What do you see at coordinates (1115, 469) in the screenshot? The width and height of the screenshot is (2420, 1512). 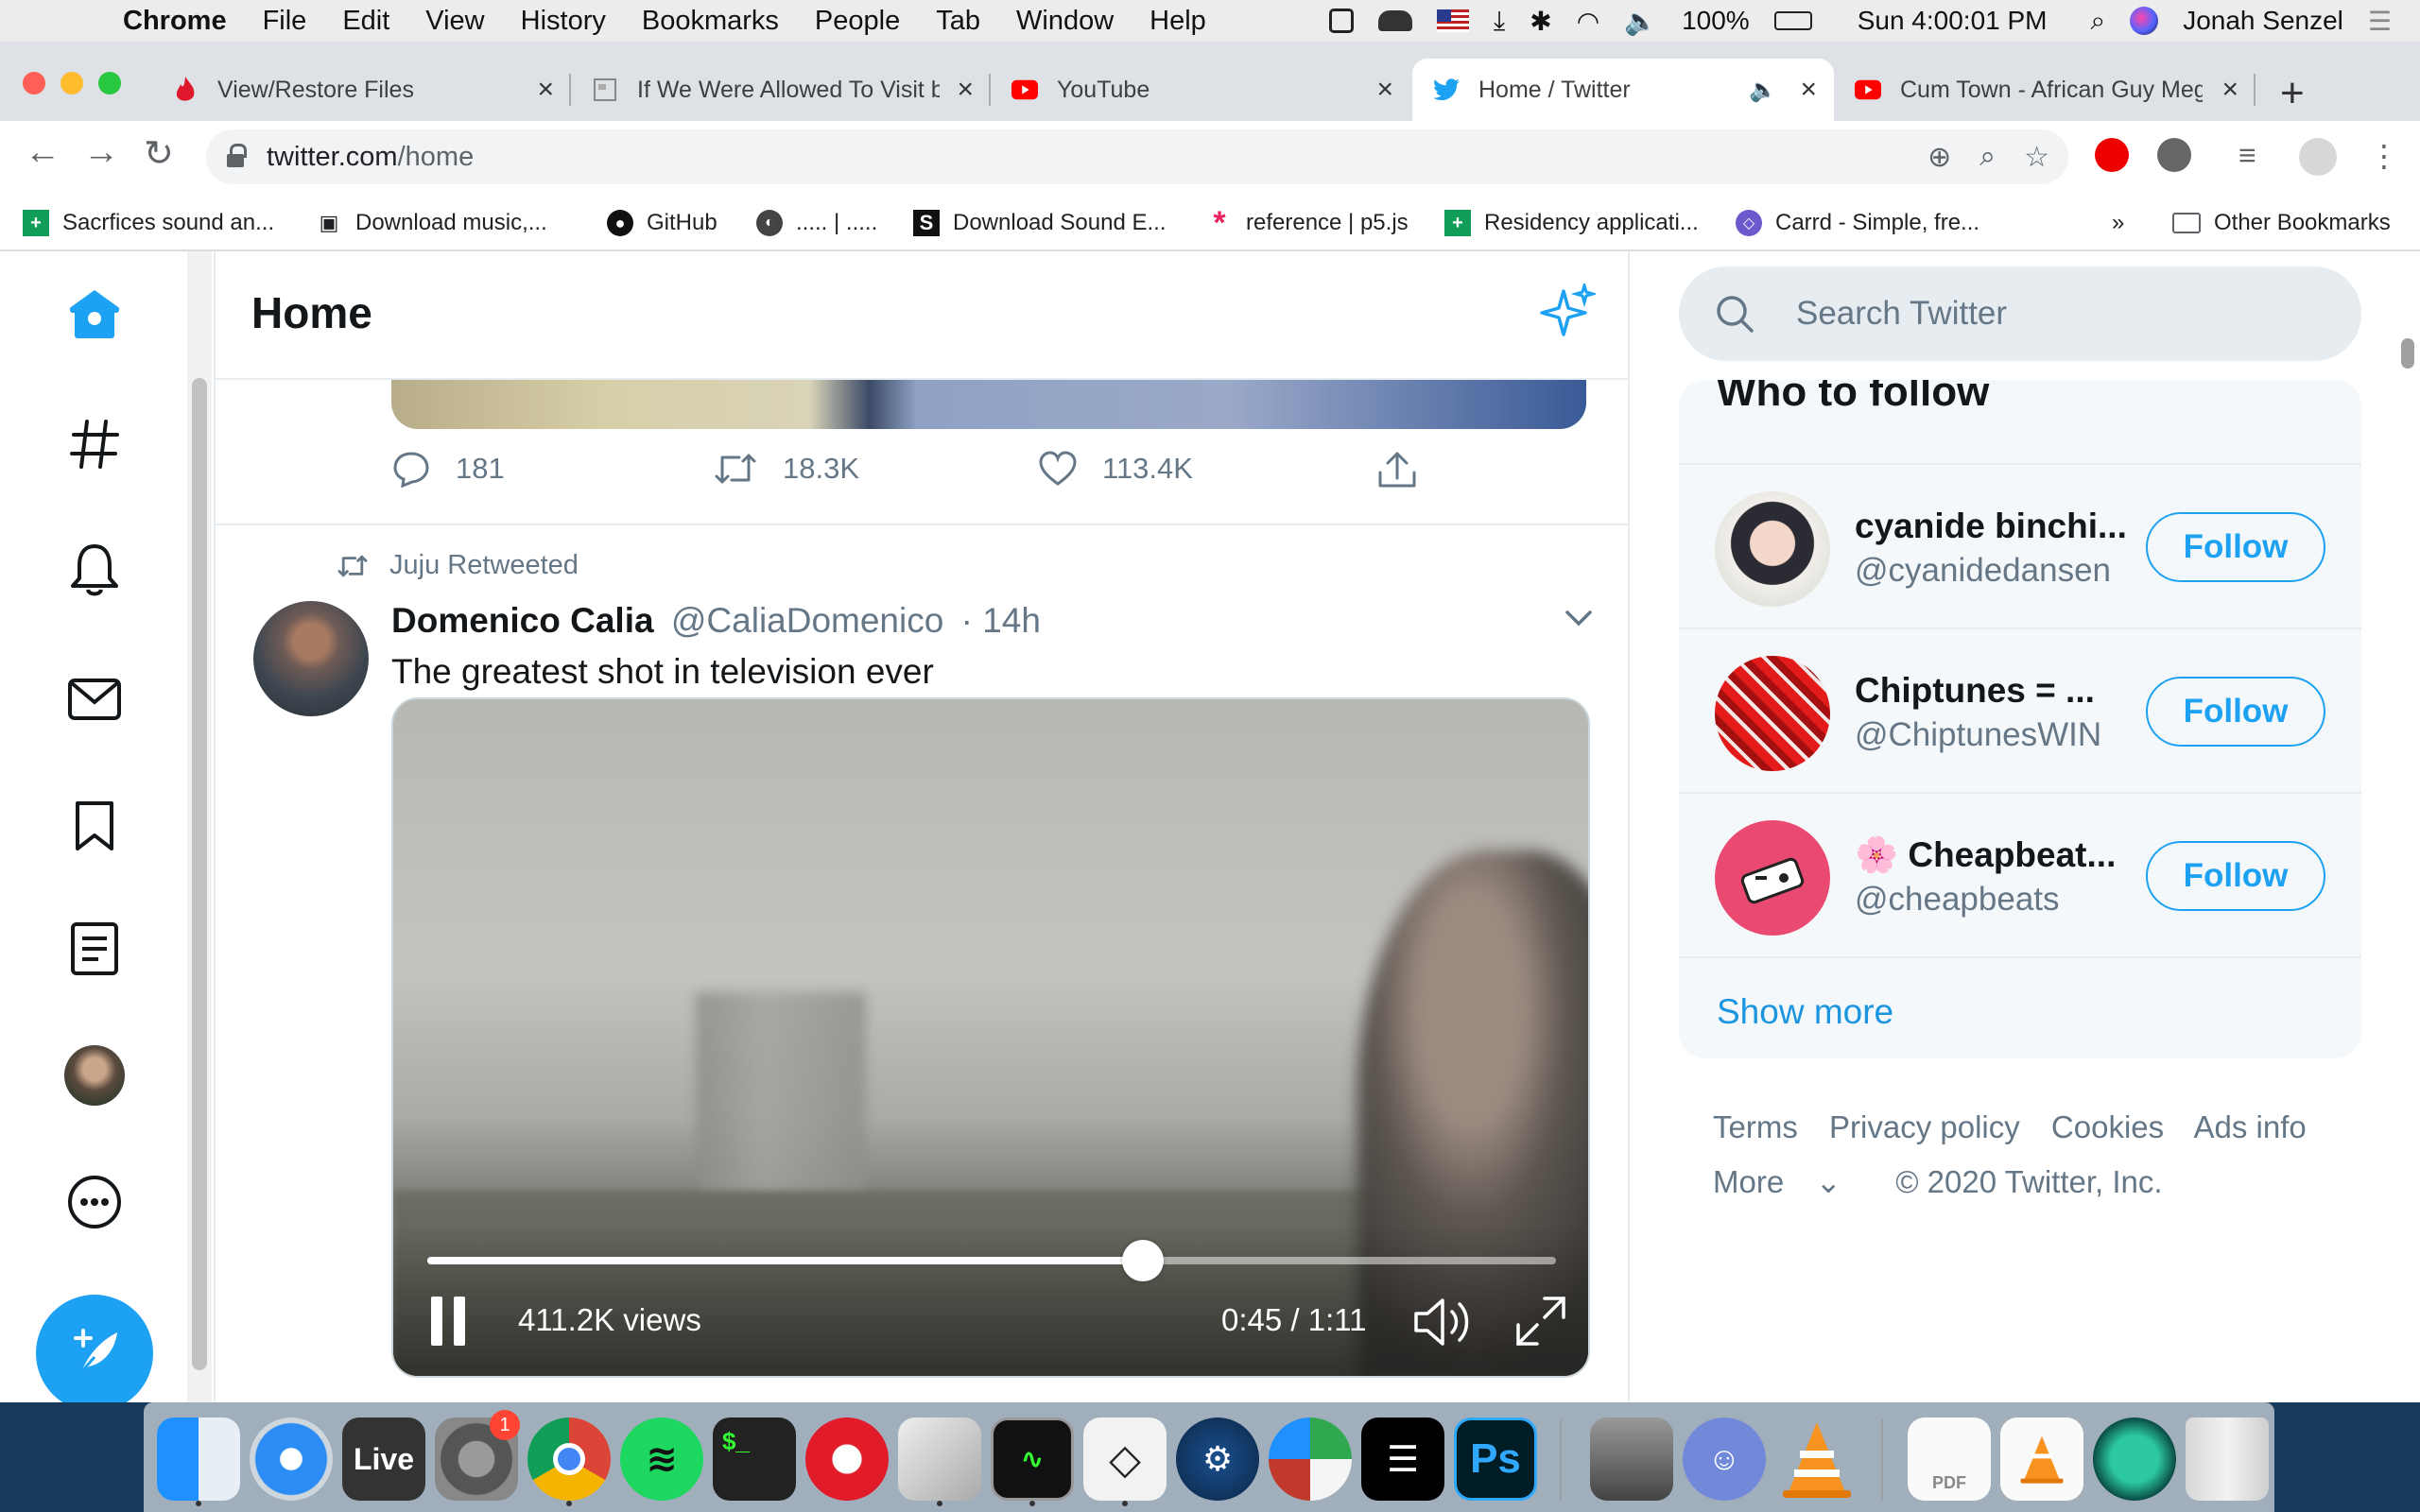 I see `like-button: 113.4K` at bounding box center [1115, 469].